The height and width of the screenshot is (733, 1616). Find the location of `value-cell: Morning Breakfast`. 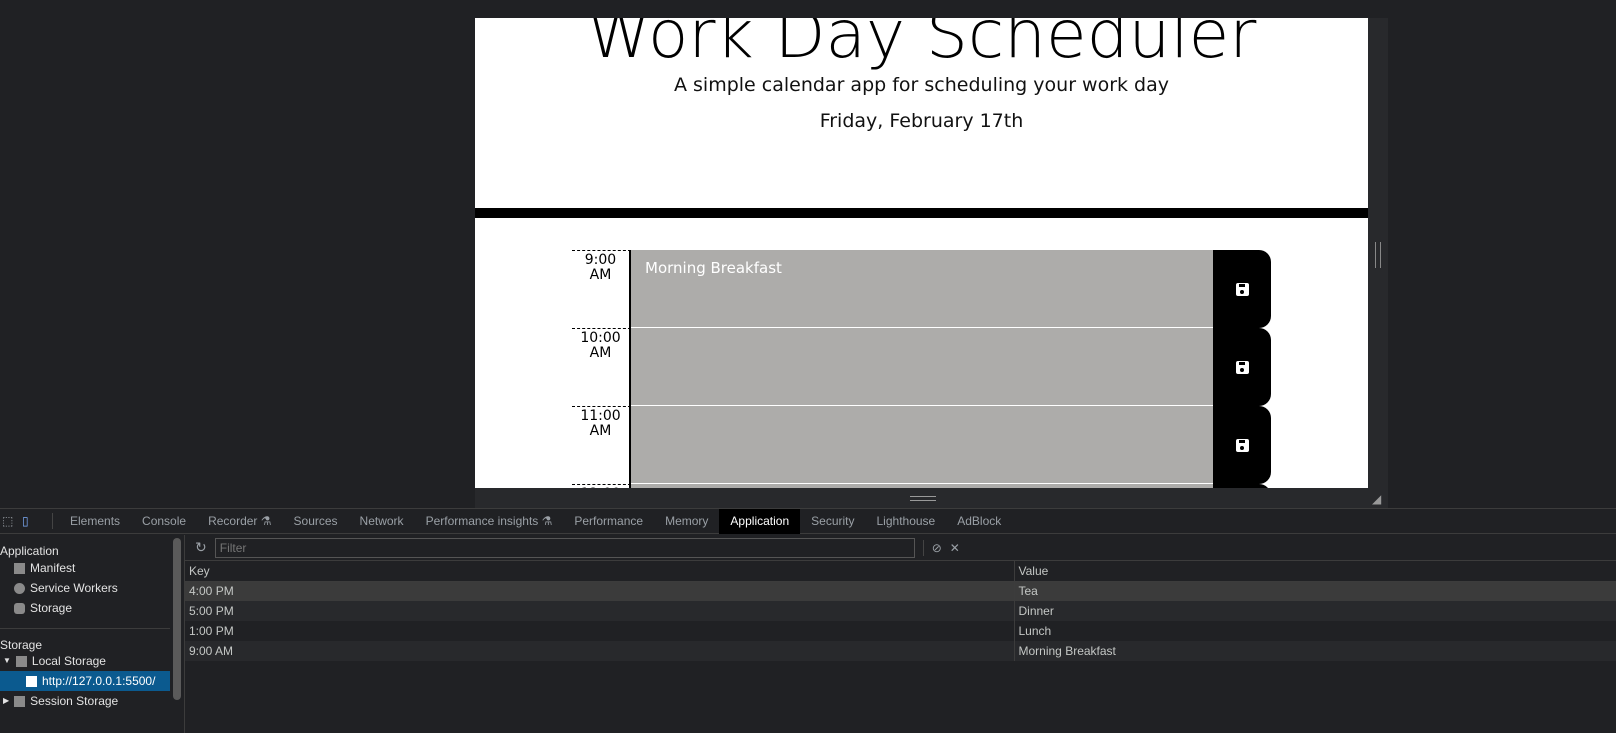

value-cell: Morning Breakfast is located at coordinates (1315, 651).